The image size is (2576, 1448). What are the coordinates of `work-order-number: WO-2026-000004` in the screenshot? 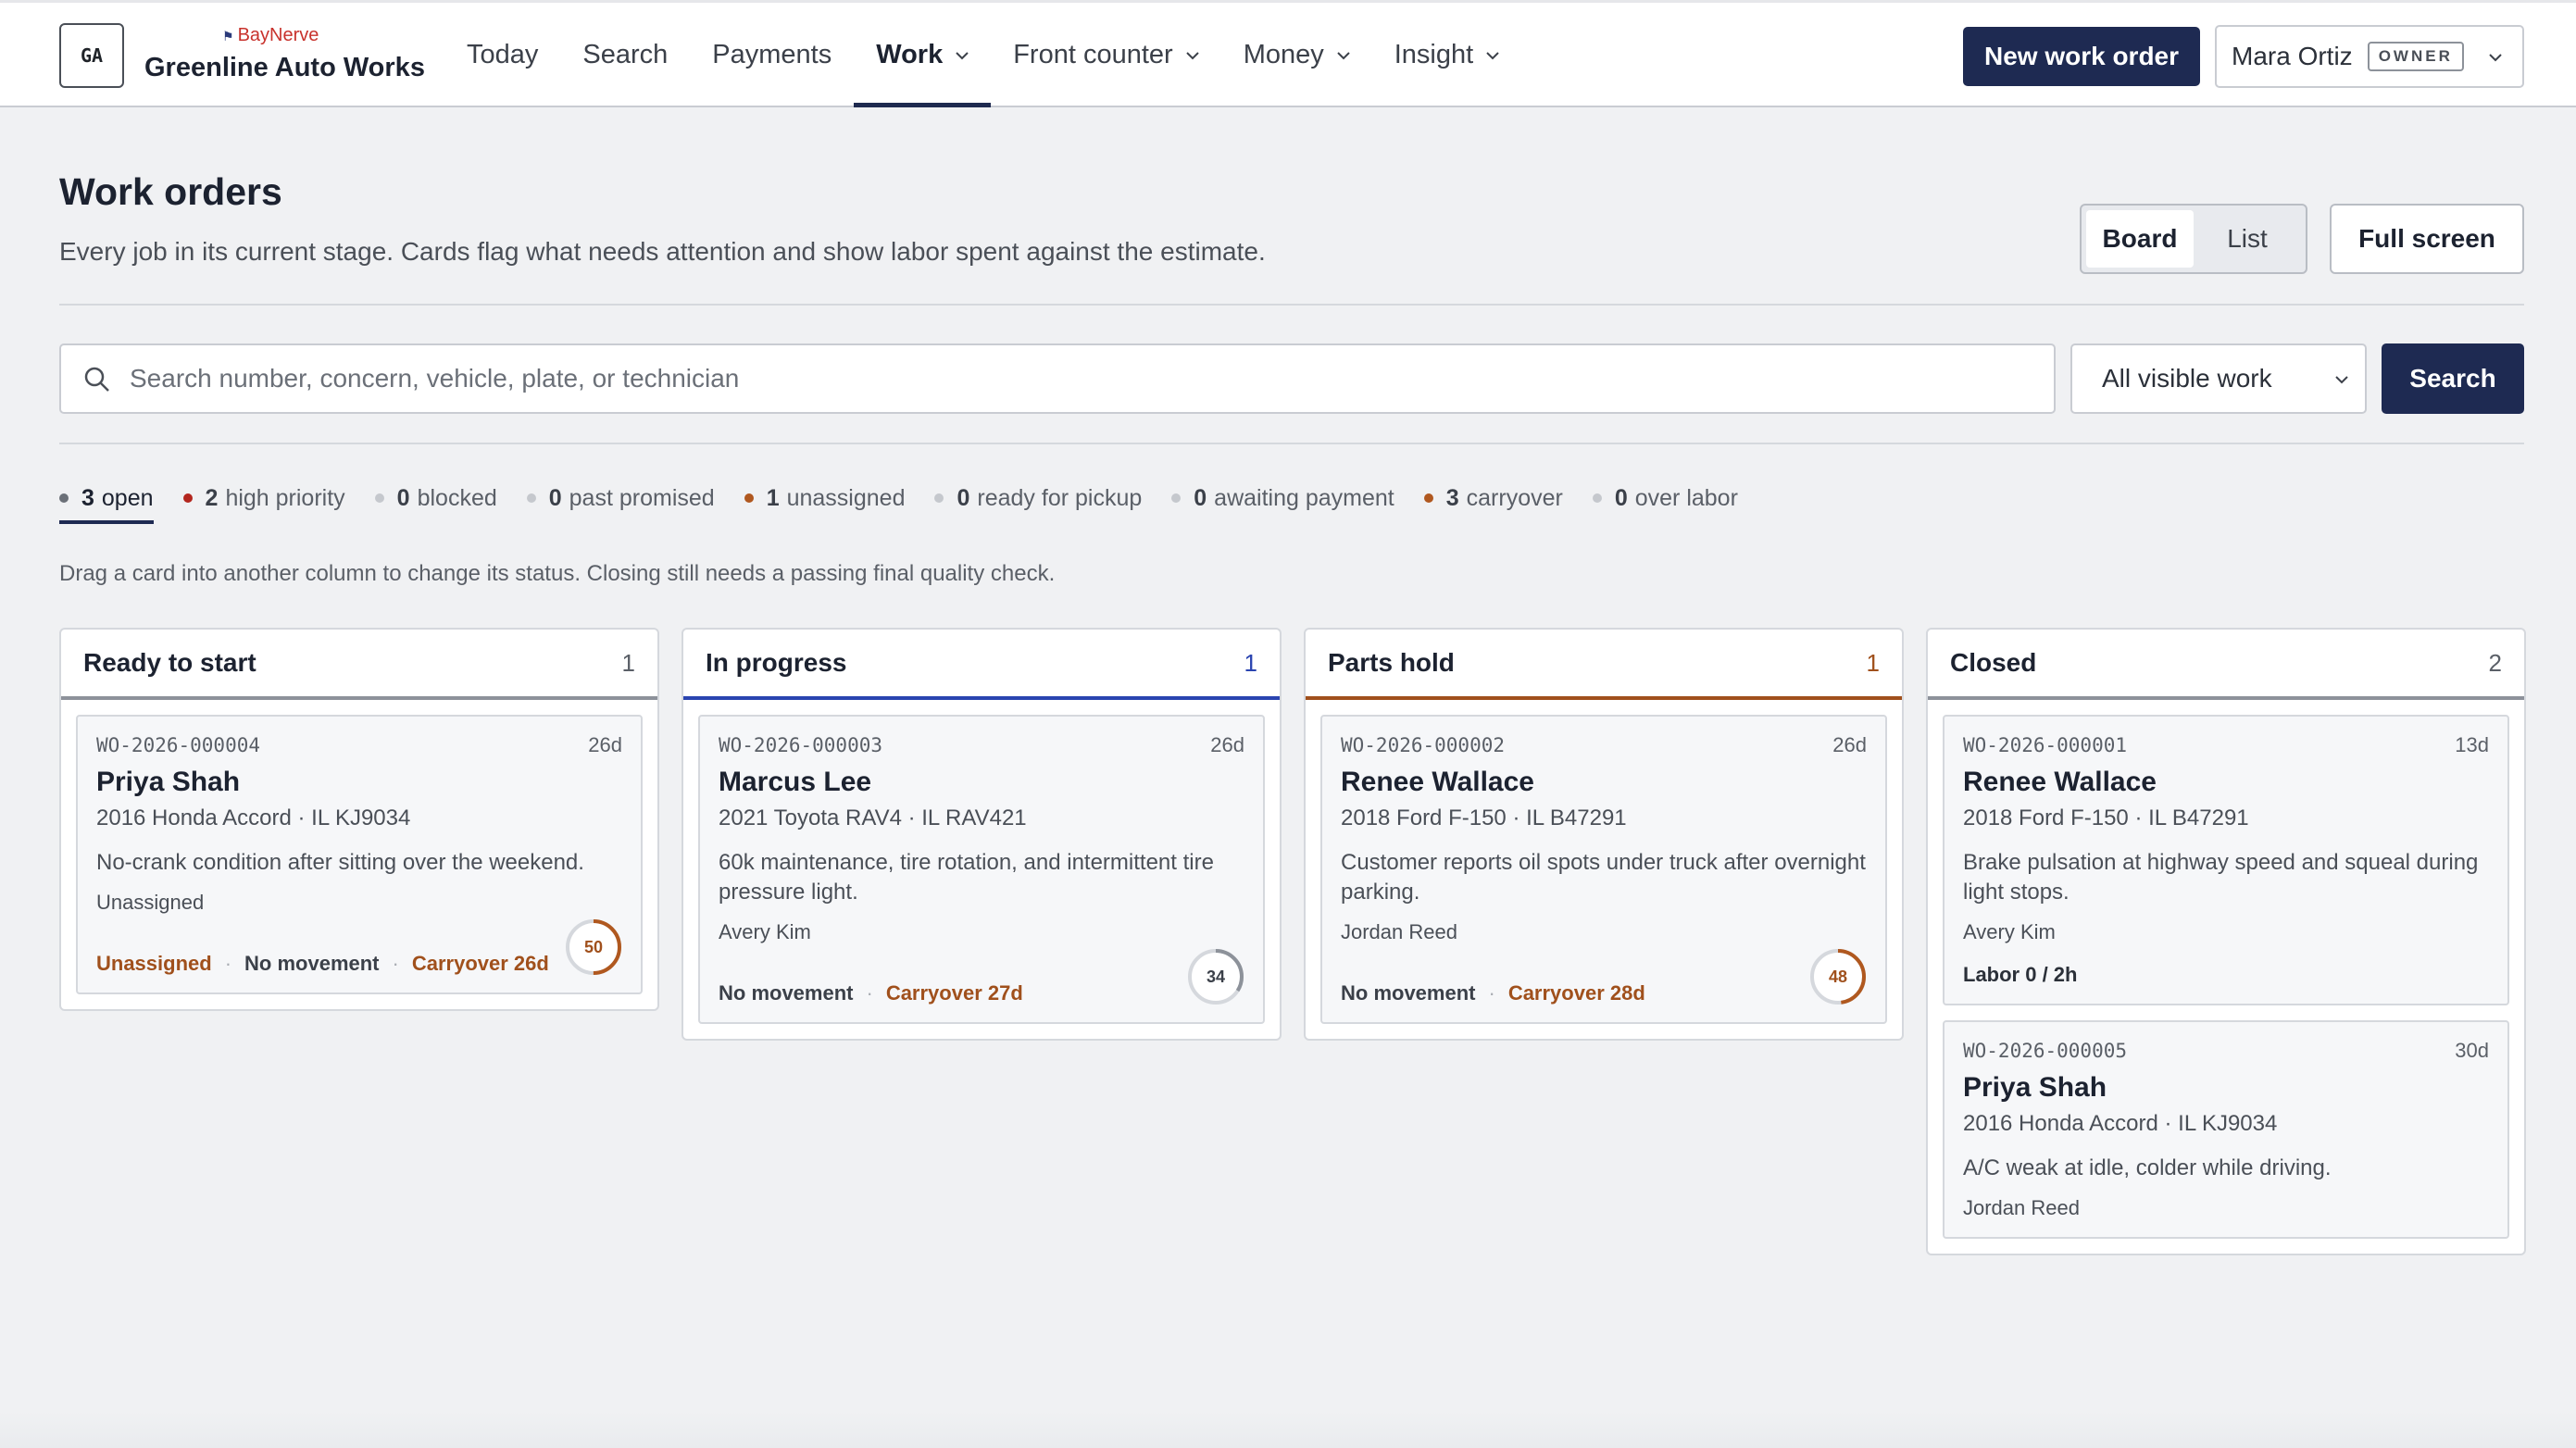 It's located at (179, 745).